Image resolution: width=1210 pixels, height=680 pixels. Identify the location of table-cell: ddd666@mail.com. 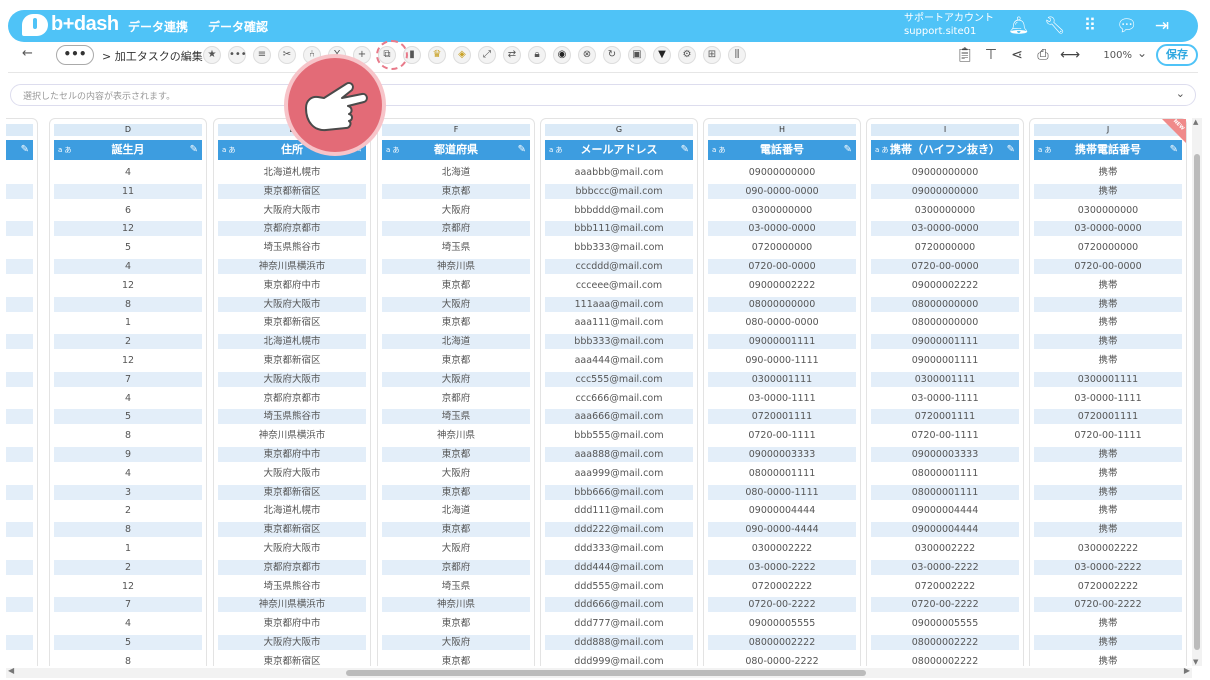
(619, 605).